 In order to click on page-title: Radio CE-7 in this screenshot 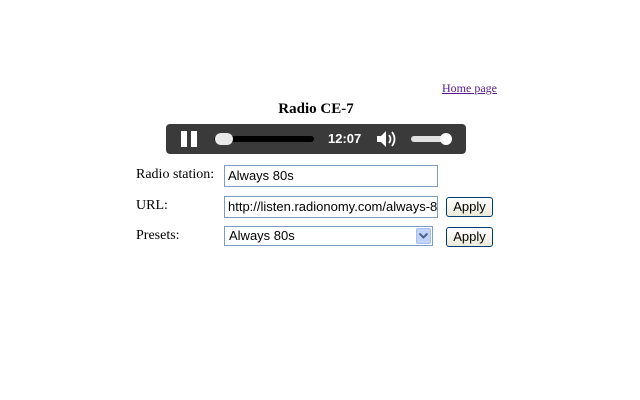, I will do `click(316, 109)`.